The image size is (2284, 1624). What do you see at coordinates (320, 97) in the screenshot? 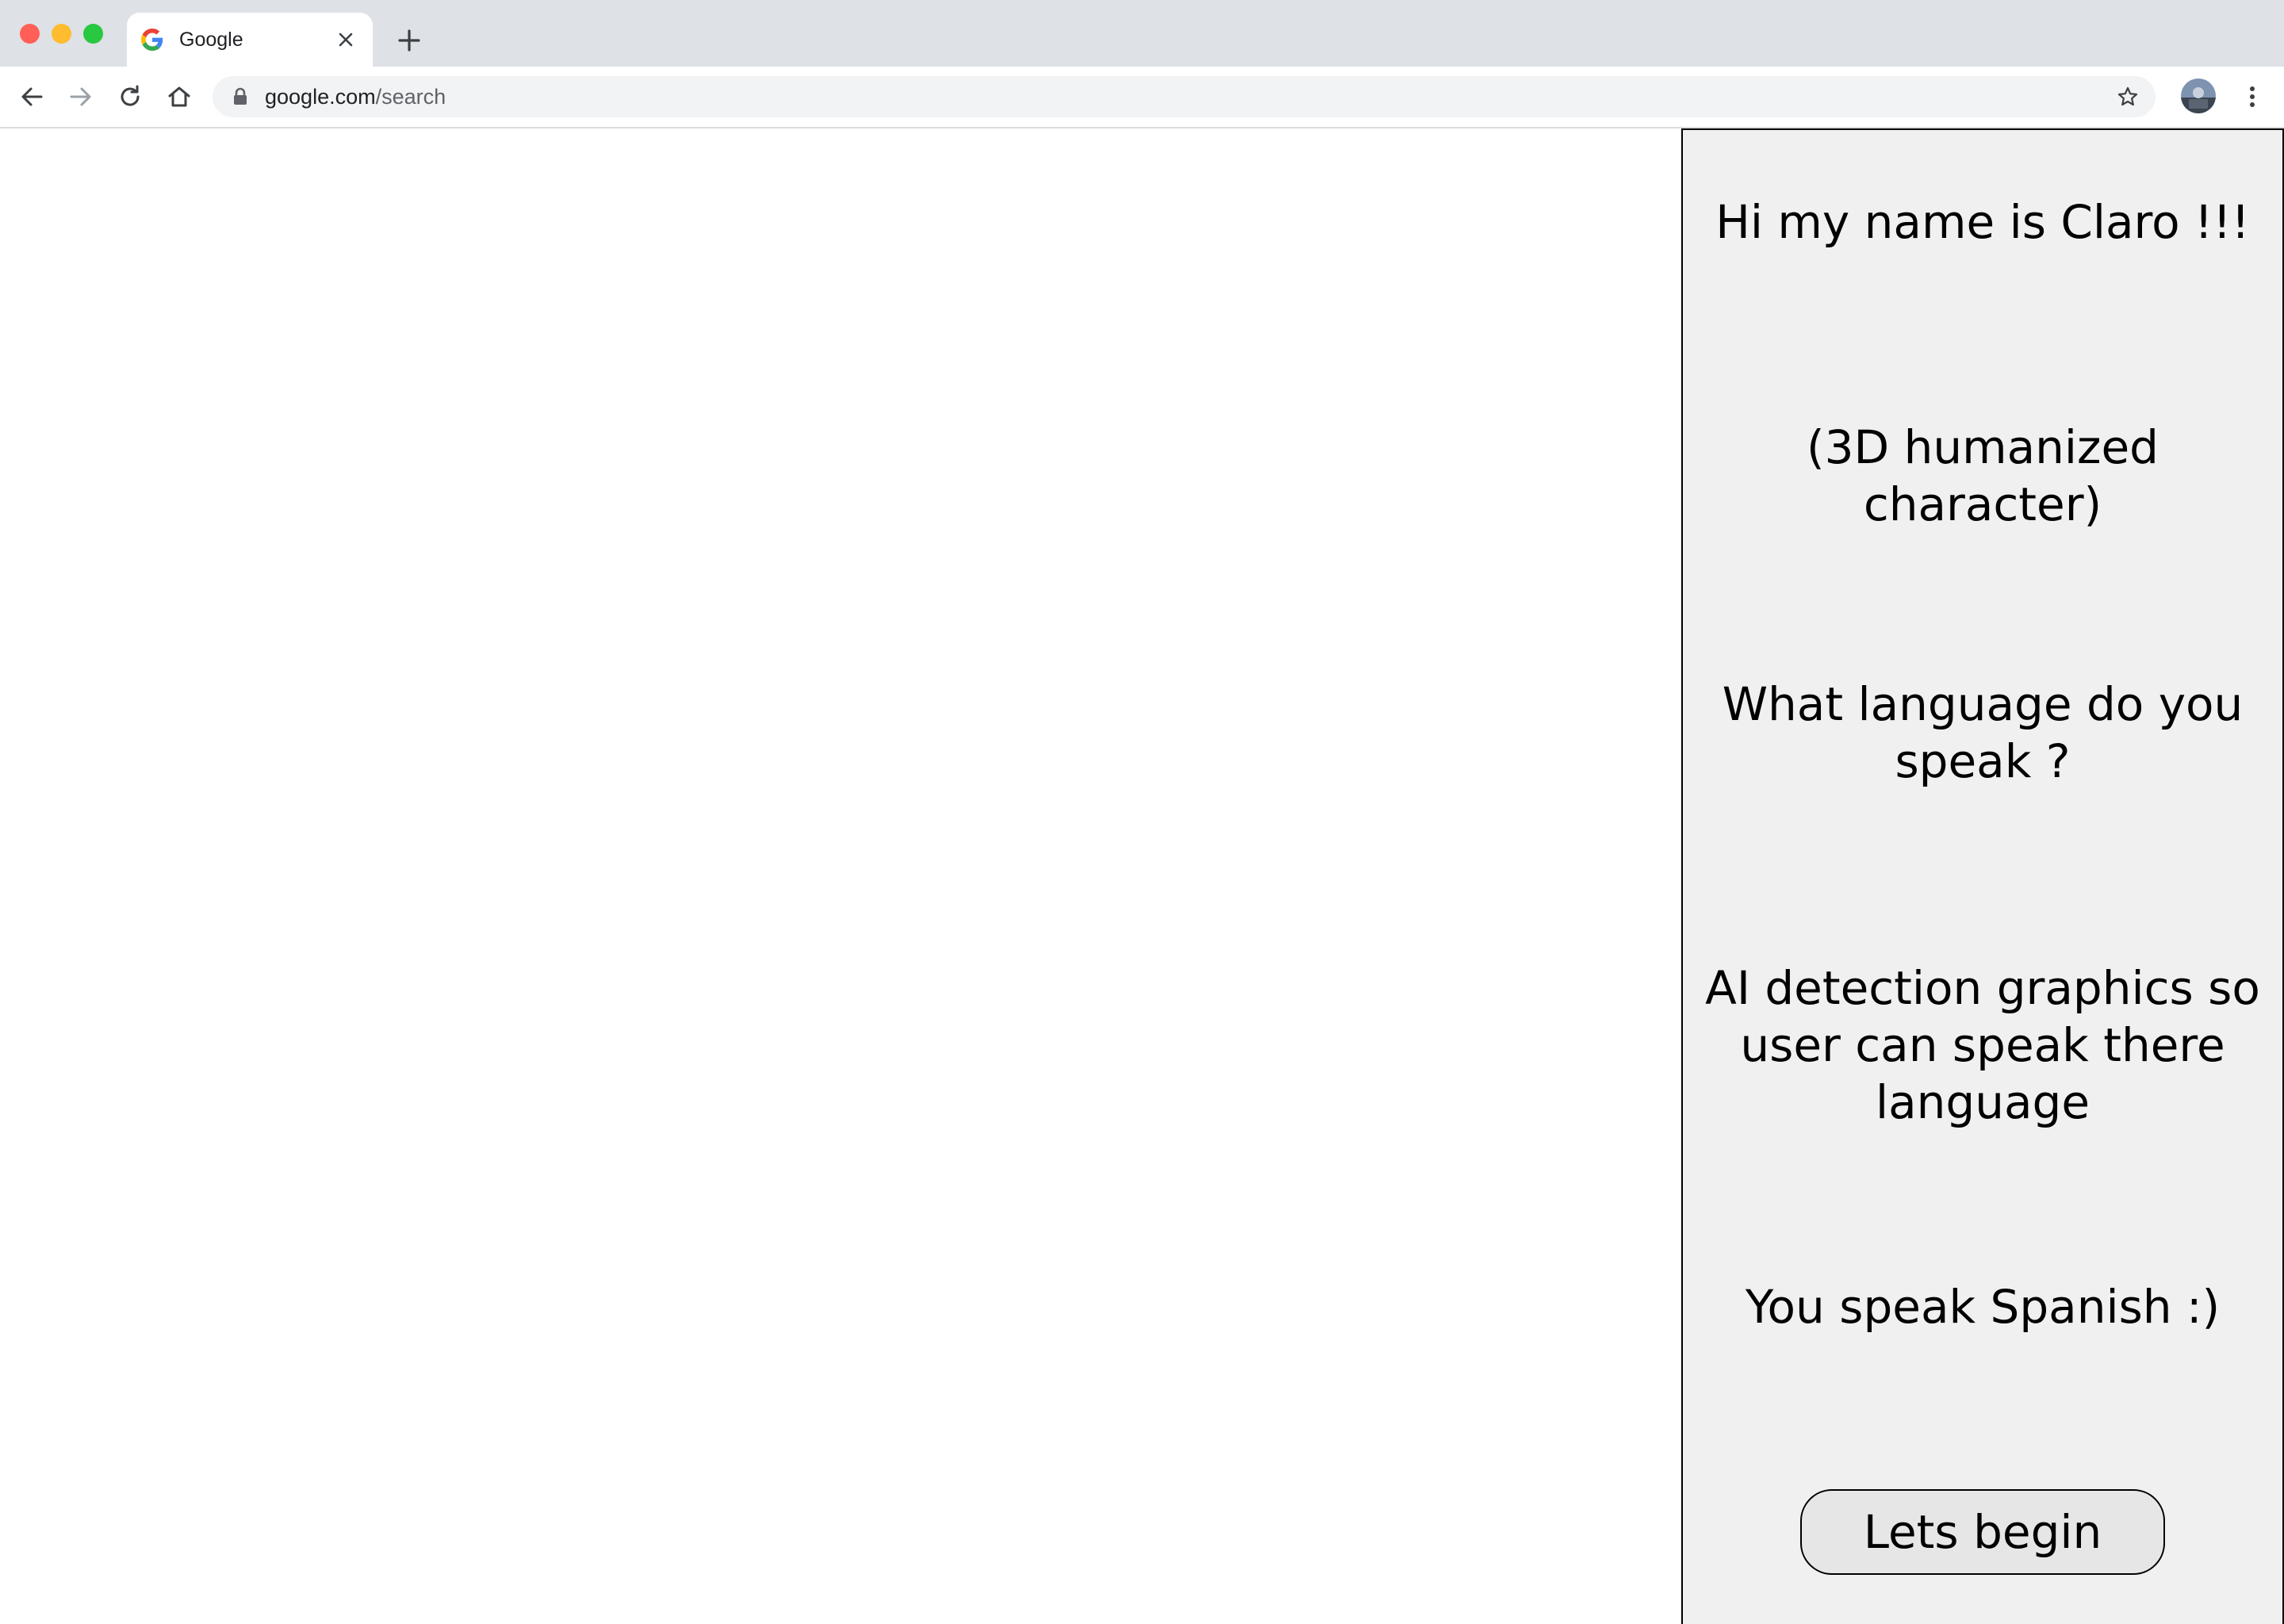
I see `url-host: google.com` at bounding box center [320, 97].